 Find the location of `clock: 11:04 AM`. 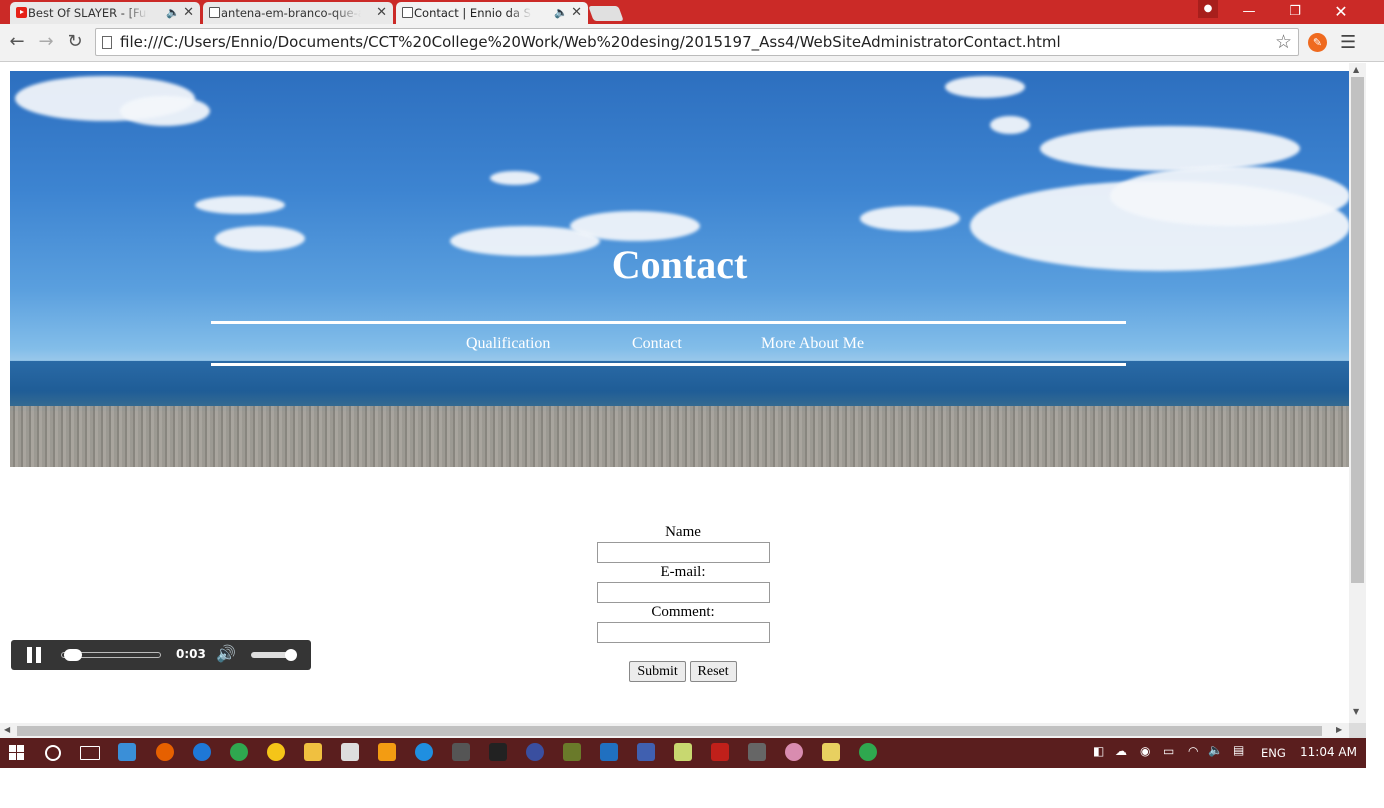

clock: 11:04 AM is located at coordinates (1328, 752).